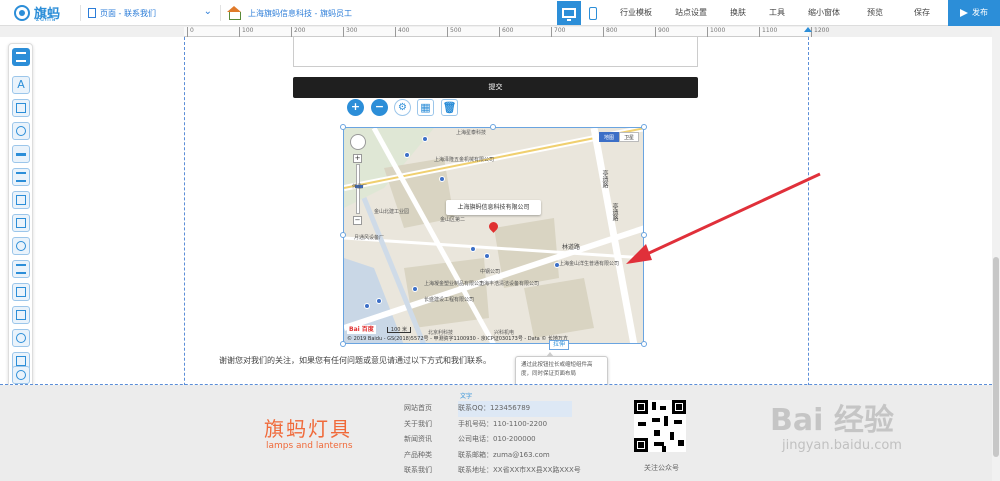 The height and width of the screenshot is (481, 1000). What do you see at coordinates (593, 13) in the screenshot?
I see `mobile-view-button` at bounding box center [593, 13].